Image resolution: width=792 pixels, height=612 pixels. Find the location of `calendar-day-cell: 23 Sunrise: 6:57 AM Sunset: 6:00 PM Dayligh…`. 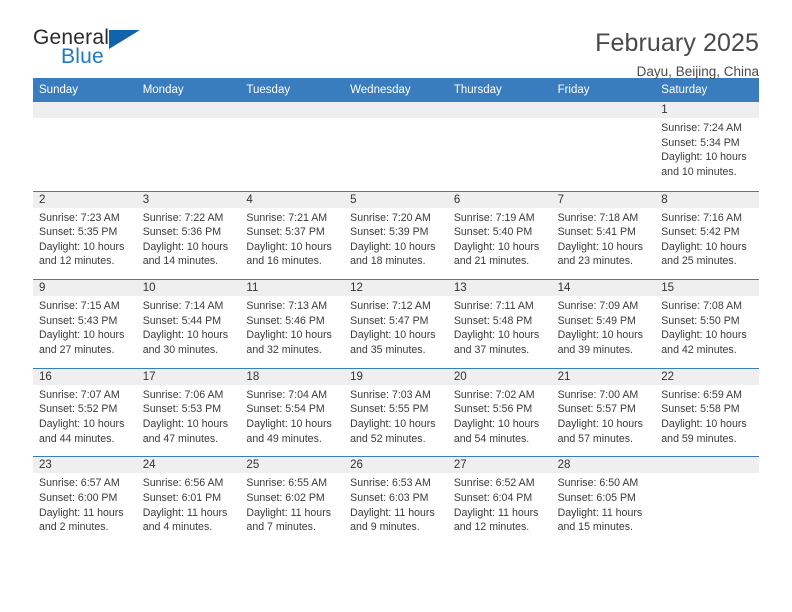

calendar-day-cell: 23 Sunrise: 6:57 AM Sunset: 6:00 PM Dayligh… is located at coordinates (85, 501).